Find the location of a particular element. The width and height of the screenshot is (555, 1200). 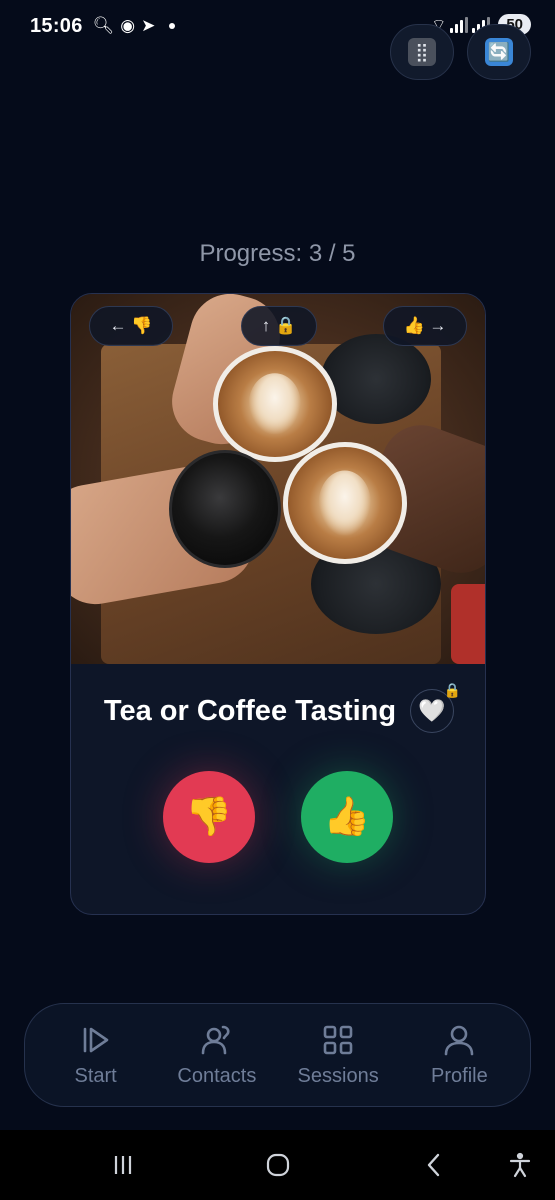

home-button is located at coordinates (278, 1165).